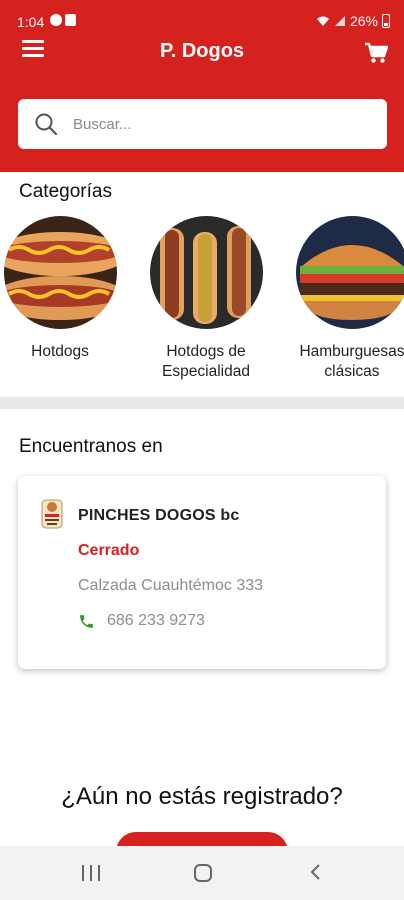 Image resolution: width=404 pixels, height=900 pixels. I want to click on locations-title: Encuentranos en, so click(91, 446).